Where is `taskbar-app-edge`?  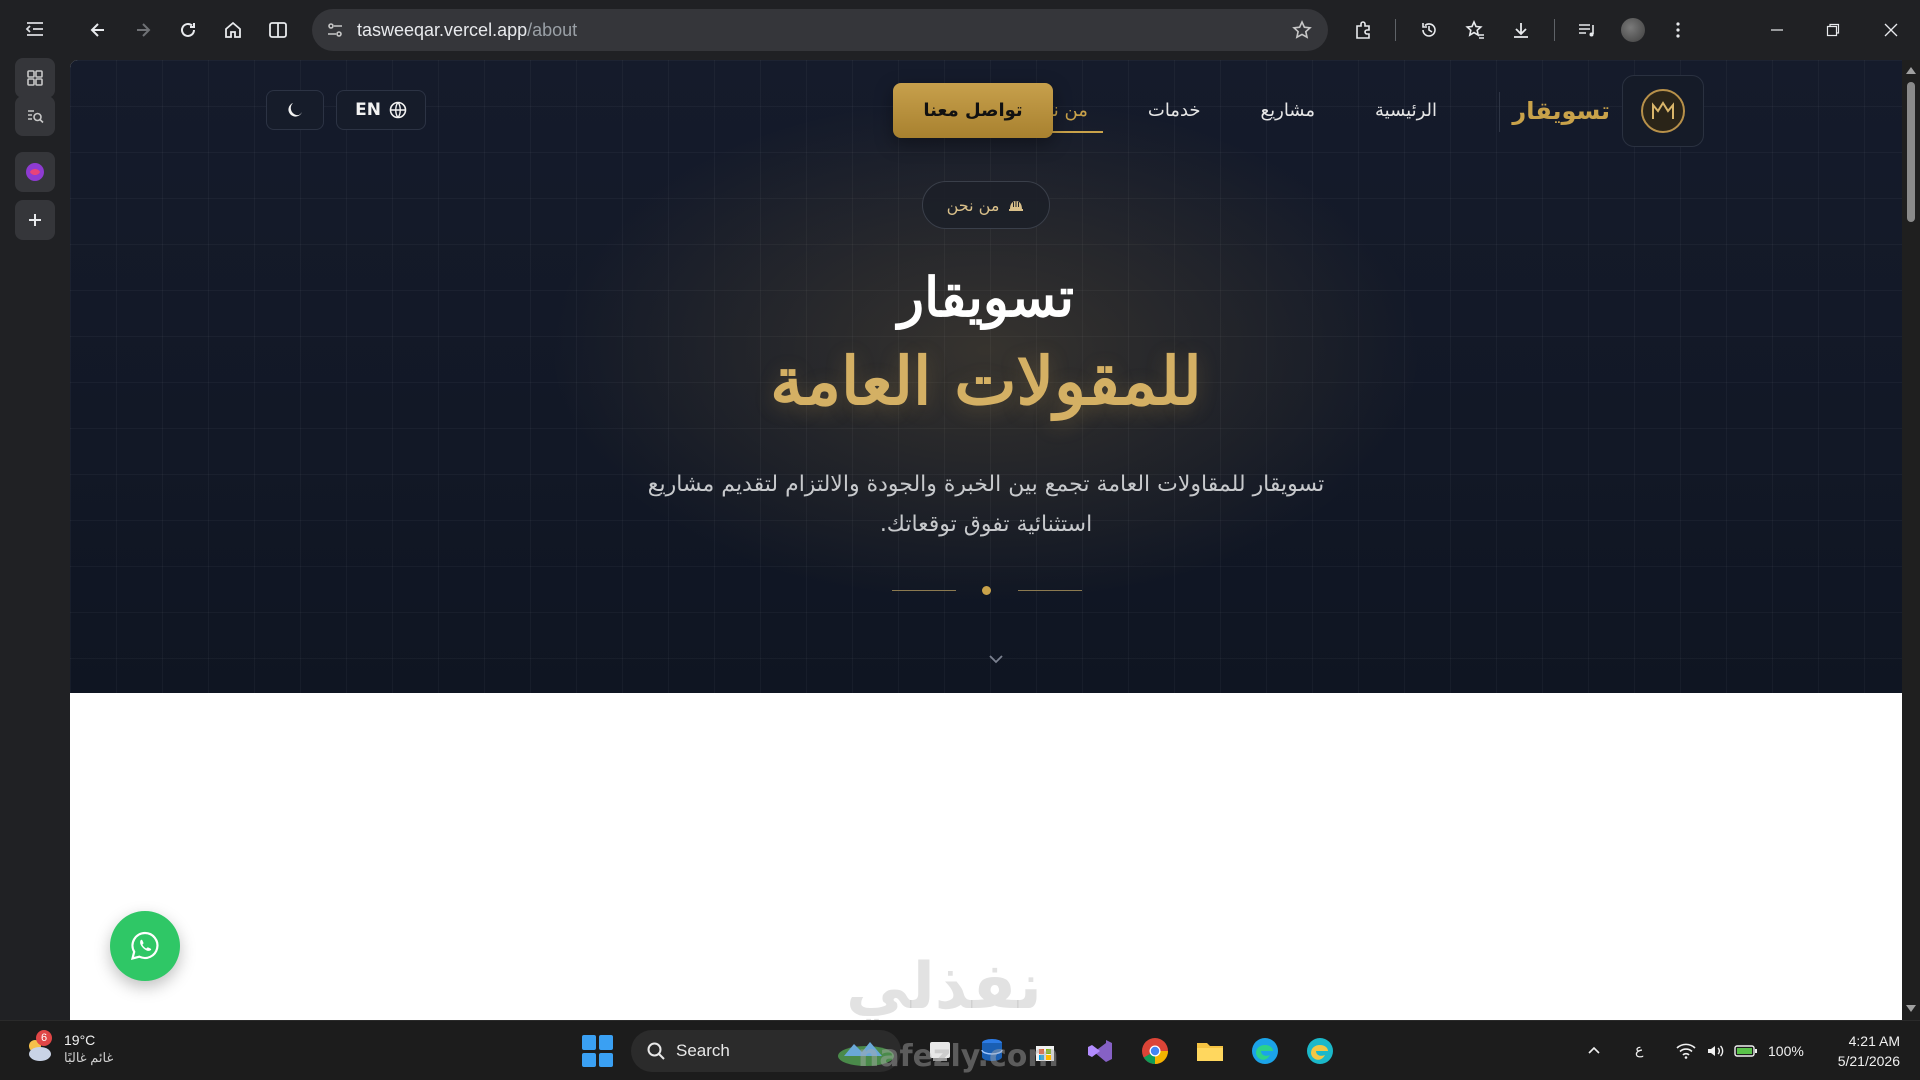 taskbar-app-edge is located at coordinates (1265, 1051).